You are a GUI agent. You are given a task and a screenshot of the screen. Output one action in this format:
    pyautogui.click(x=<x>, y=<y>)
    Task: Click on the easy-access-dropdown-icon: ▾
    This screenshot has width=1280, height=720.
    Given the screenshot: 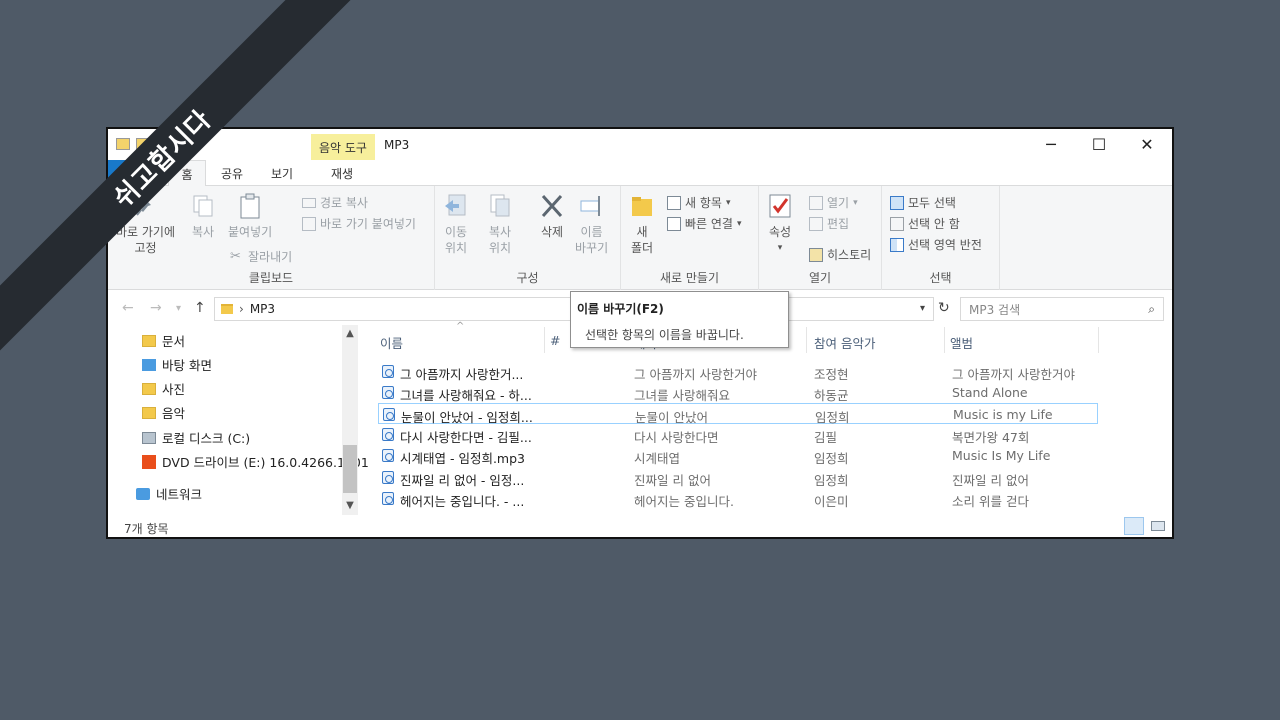 What is the action you would take?
    pyautogui.click(x=739, y=223)
    